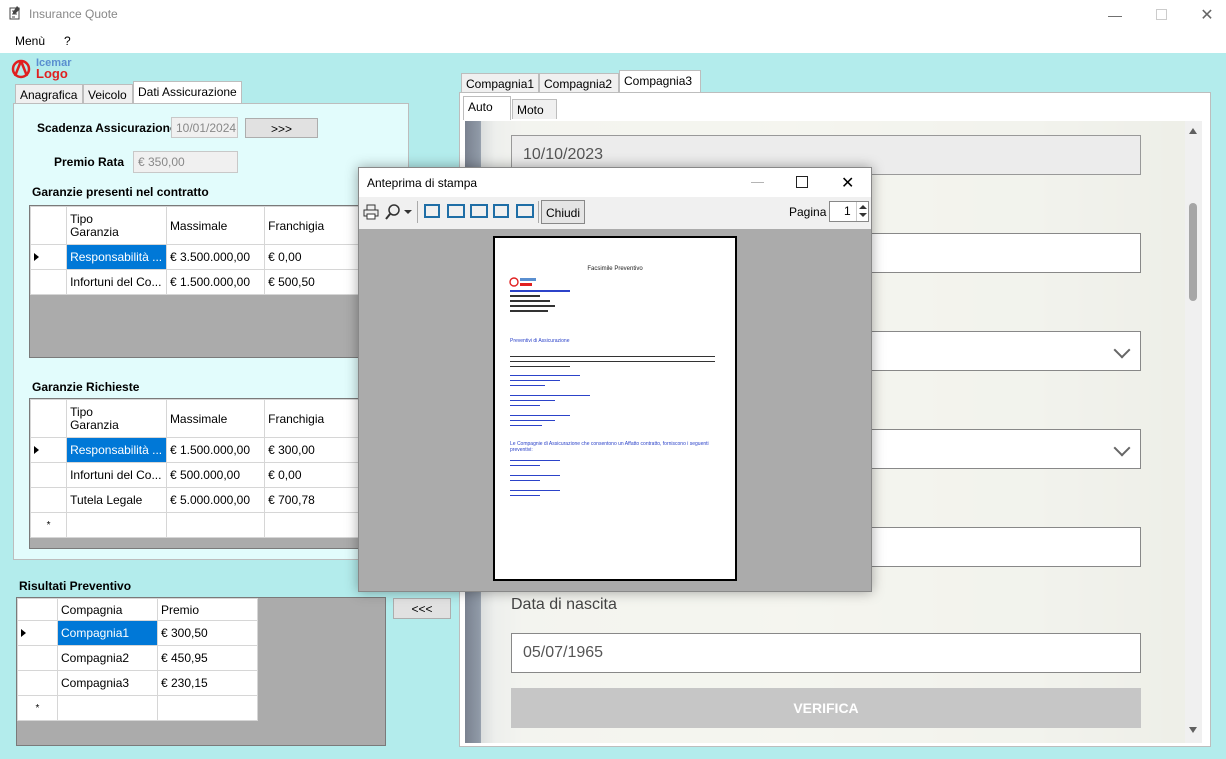 Image resolution: width=1226 pixels, height=759 pixels. What do you see at coordinates (312, 500) in the screenshot?
I see `table-cell: € 700,78` at bounding box center [312, 500].